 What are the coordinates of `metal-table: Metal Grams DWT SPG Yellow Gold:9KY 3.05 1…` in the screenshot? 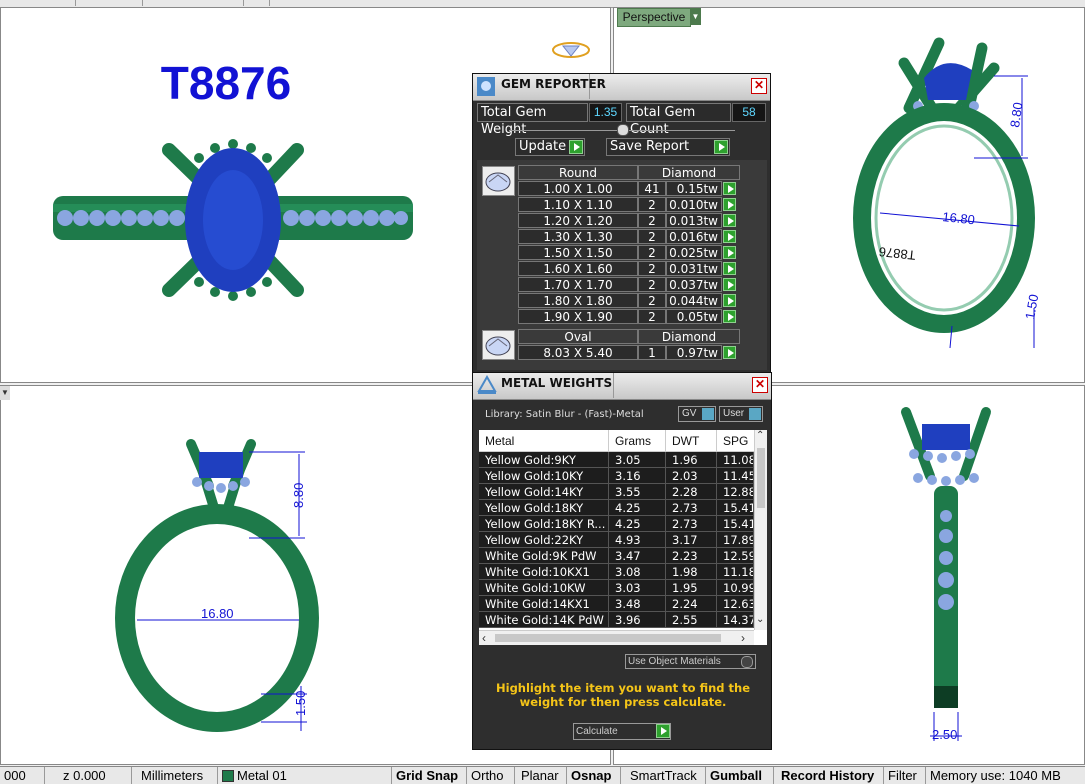 It's located at (623, 537).